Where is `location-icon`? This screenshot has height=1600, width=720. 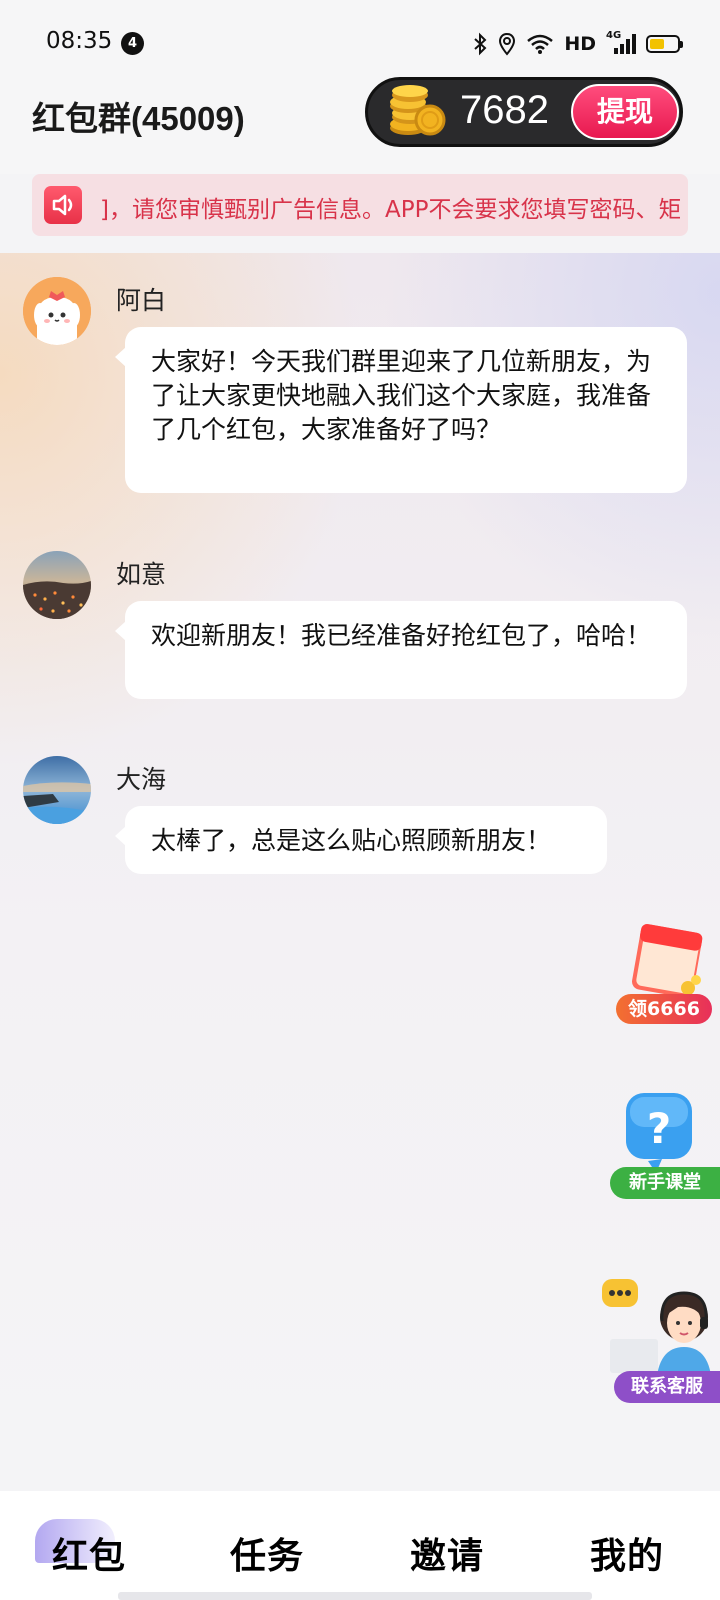 location-icon is located at coordinates (507, 44).